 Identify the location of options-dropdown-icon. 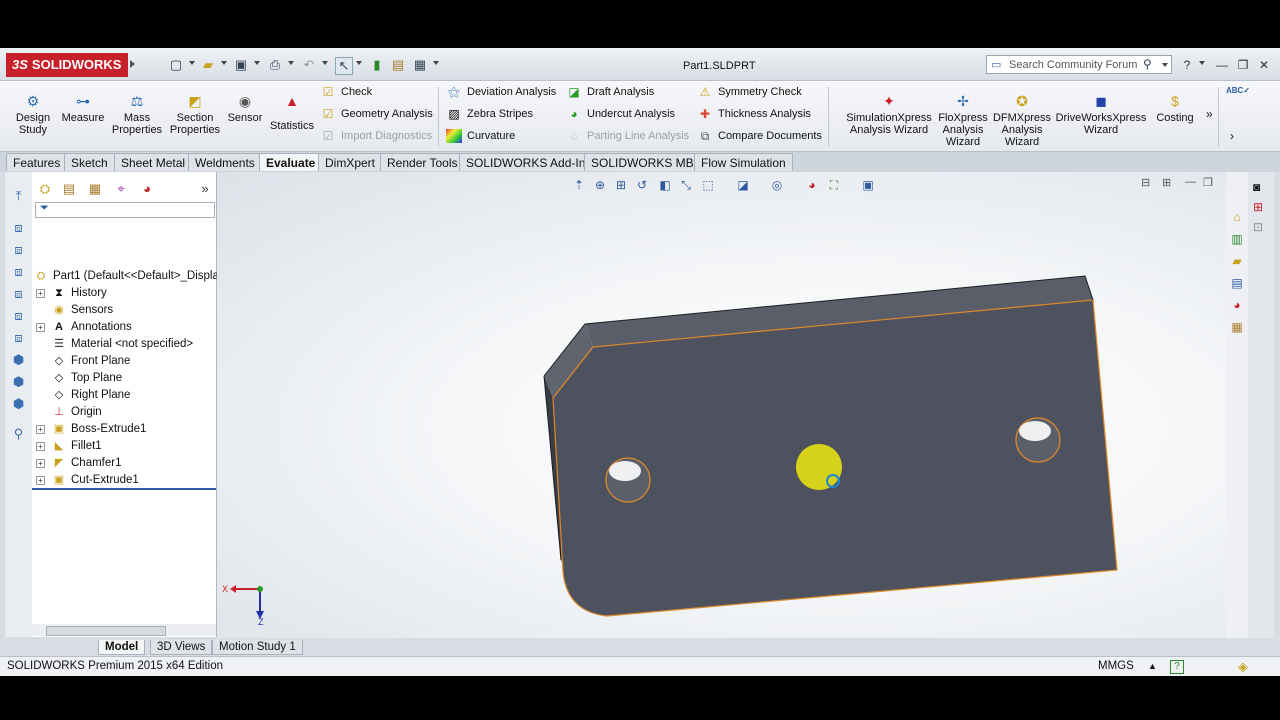
(436, 63).